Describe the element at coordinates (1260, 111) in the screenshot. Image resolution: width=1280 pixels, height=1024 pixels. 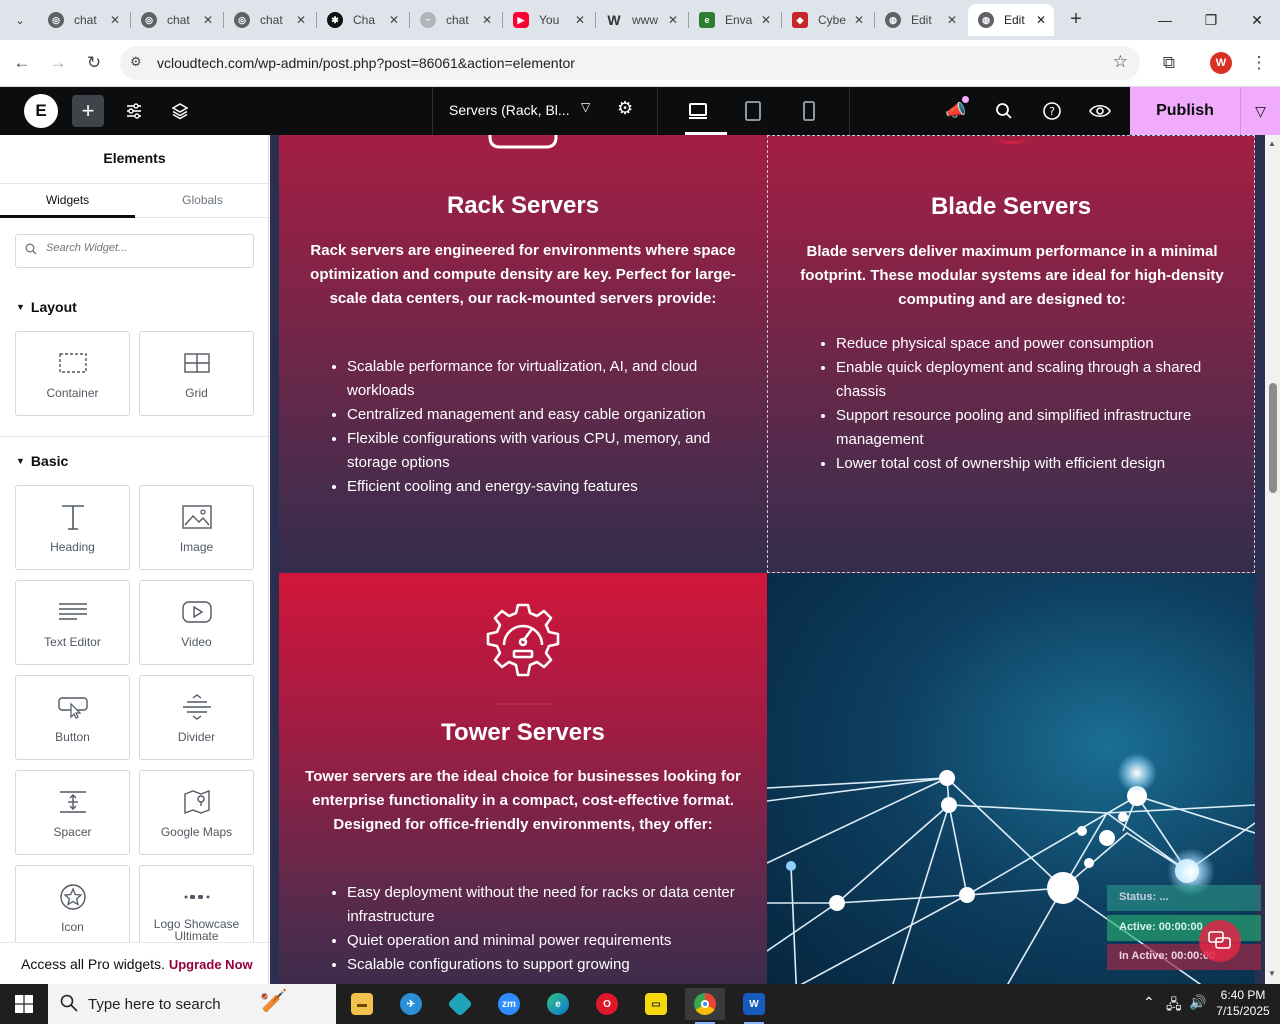
I see `publish-options-chevron-icon: ▽` at that location.